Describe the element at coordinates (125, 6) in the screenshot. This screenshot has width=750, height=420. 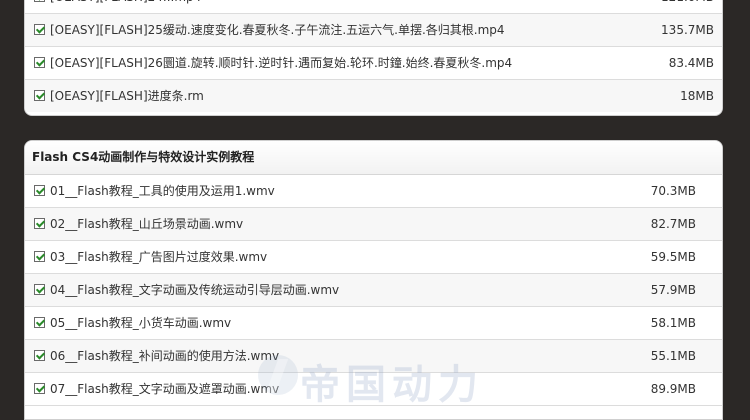
I see `file-name: [OEASY][FLASH]24...mp4` at that location.